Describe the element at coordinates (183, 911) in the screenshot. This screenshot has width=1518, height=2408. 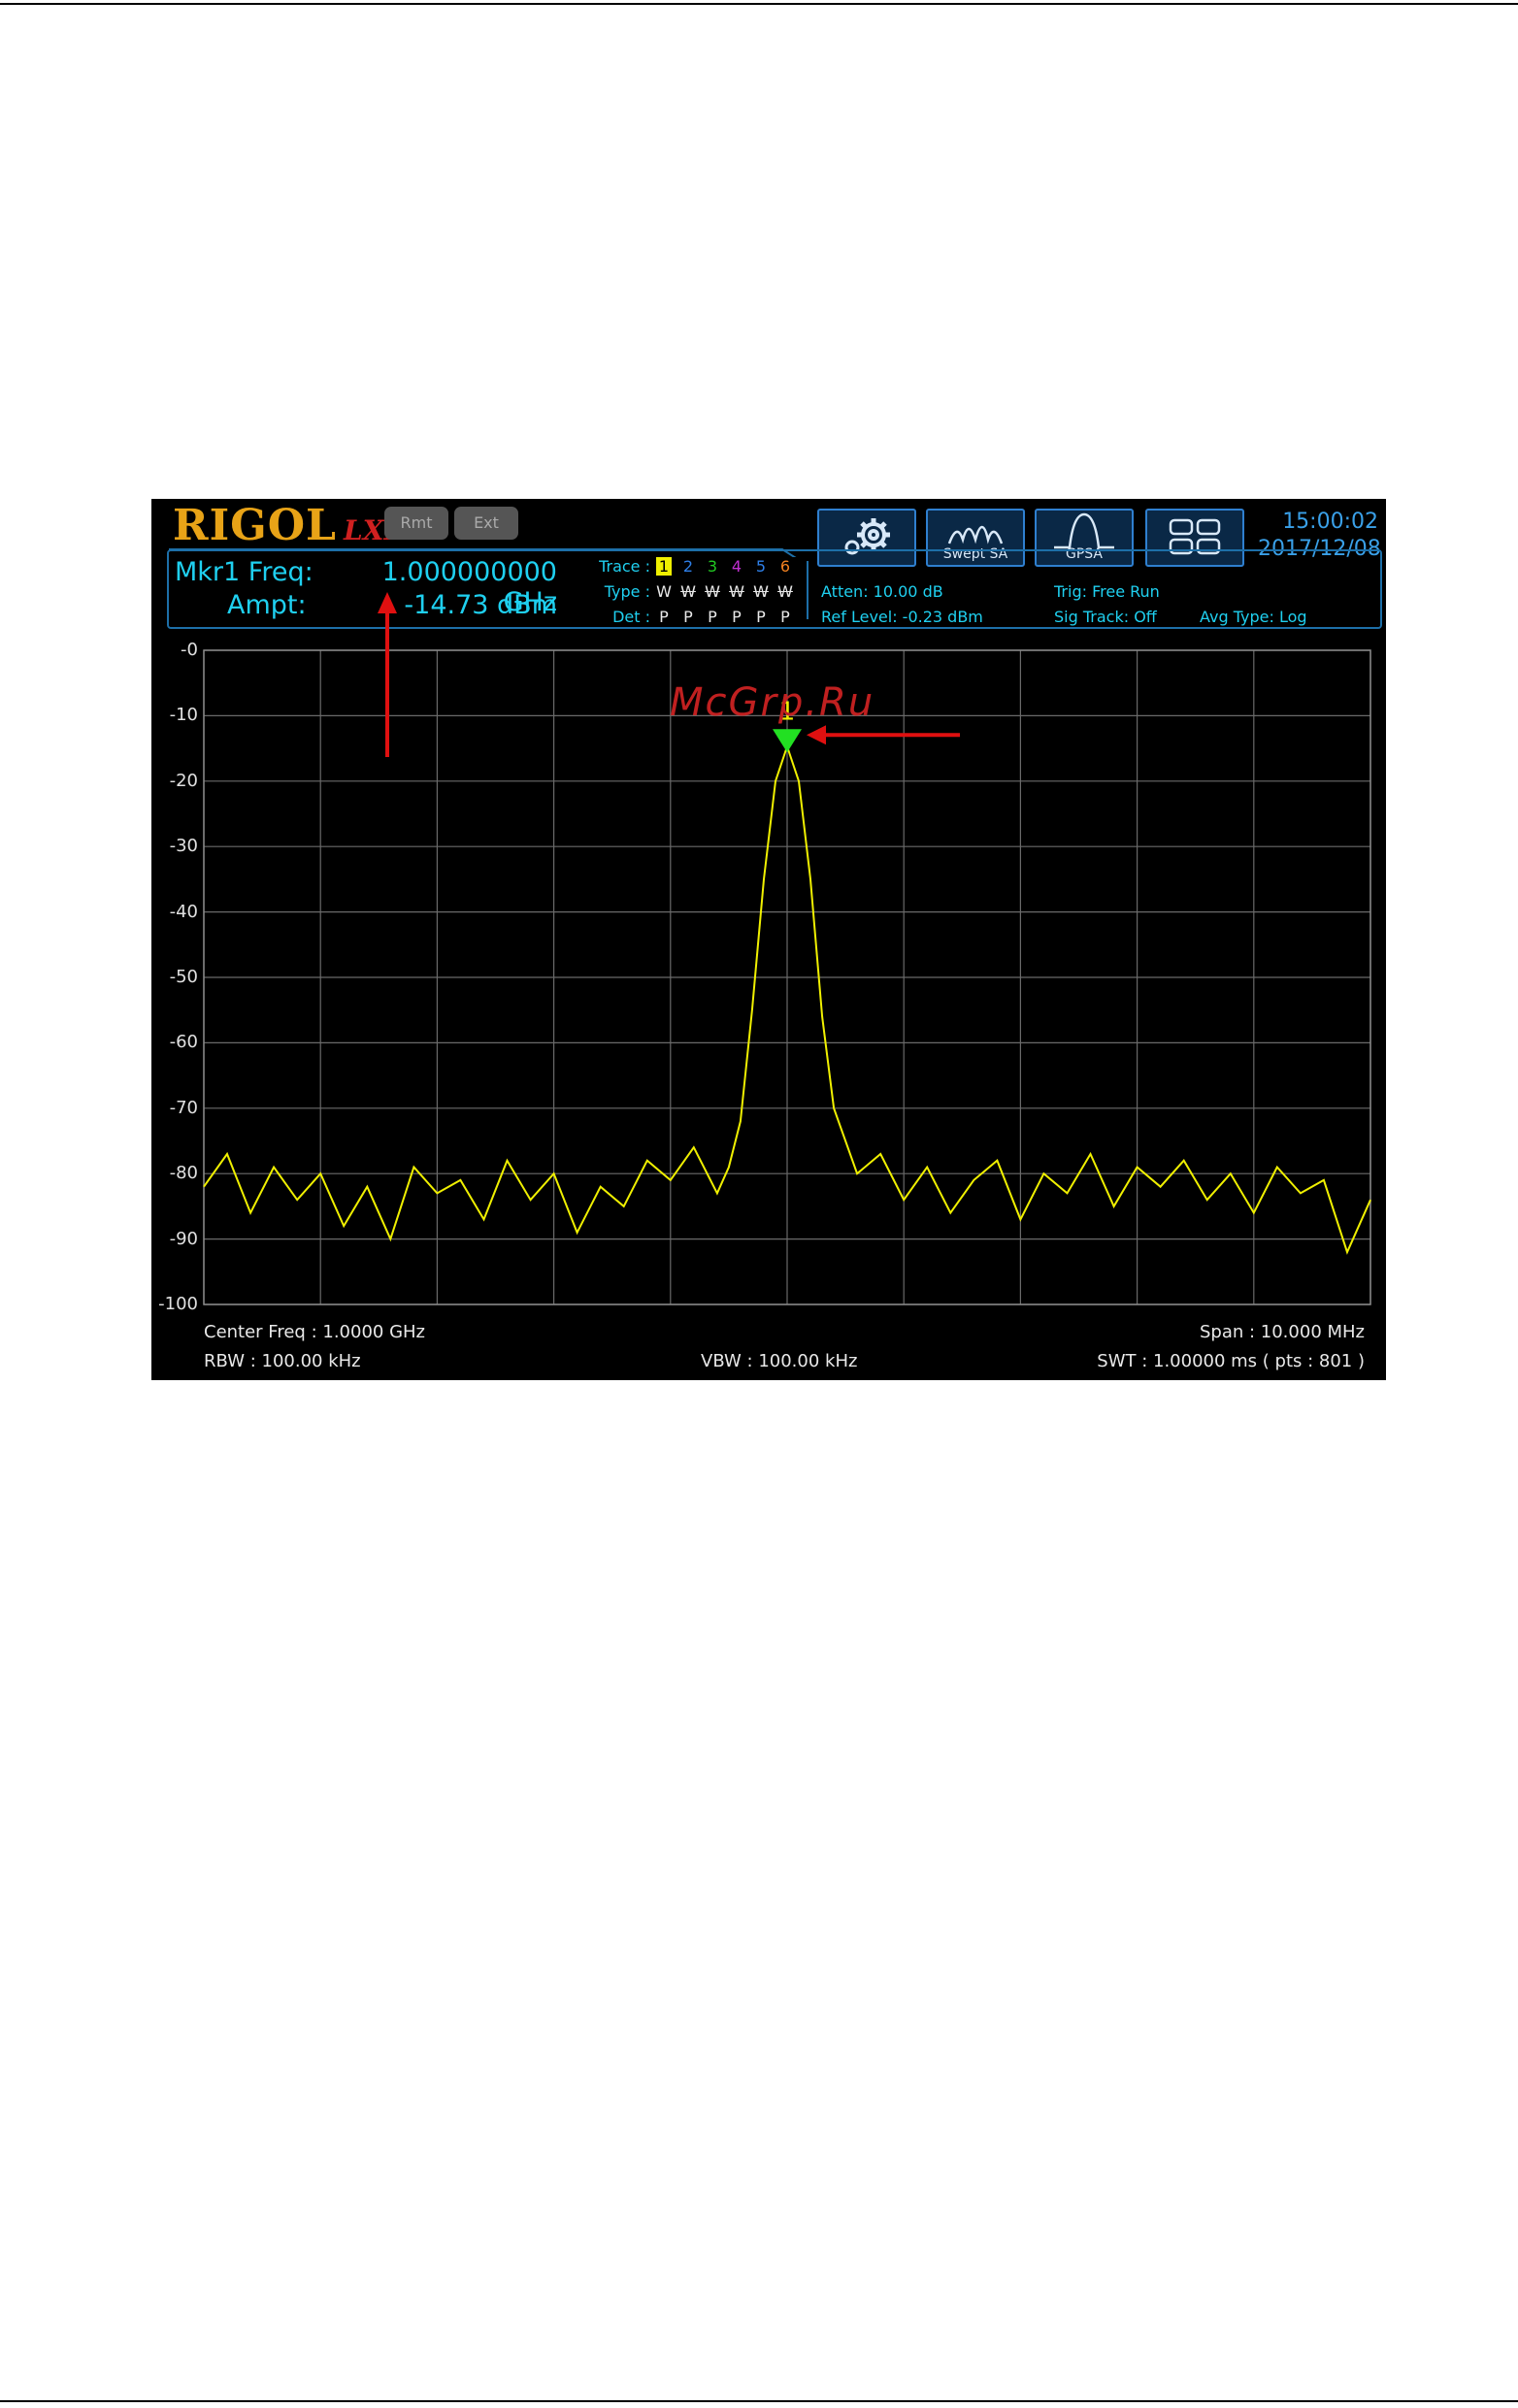
I see `y-tick-label: -40` at that location.